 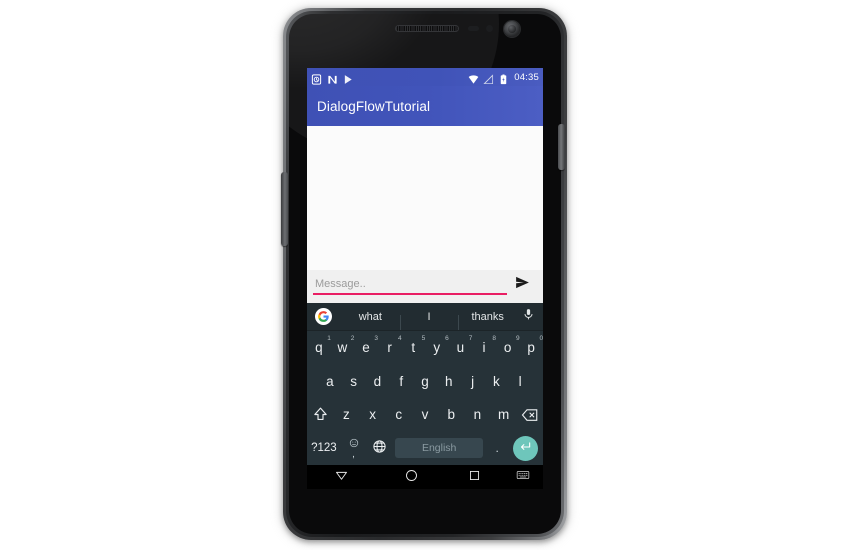 I want to click on microphone-button, so click(x=528, y=317).